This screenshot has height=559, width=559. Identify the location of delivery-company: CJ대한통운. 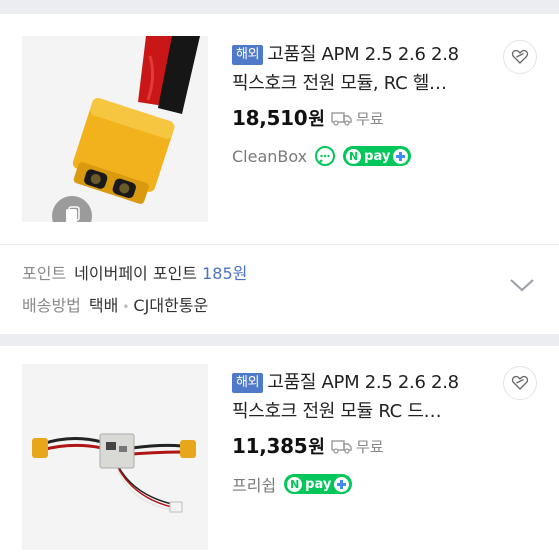
(171, 305).